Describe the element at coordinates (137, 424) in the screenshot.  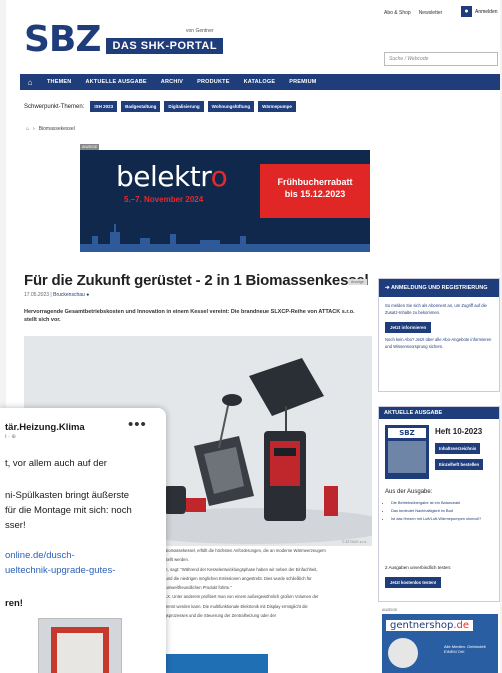
I see `more-options-icon: •••` at that location.